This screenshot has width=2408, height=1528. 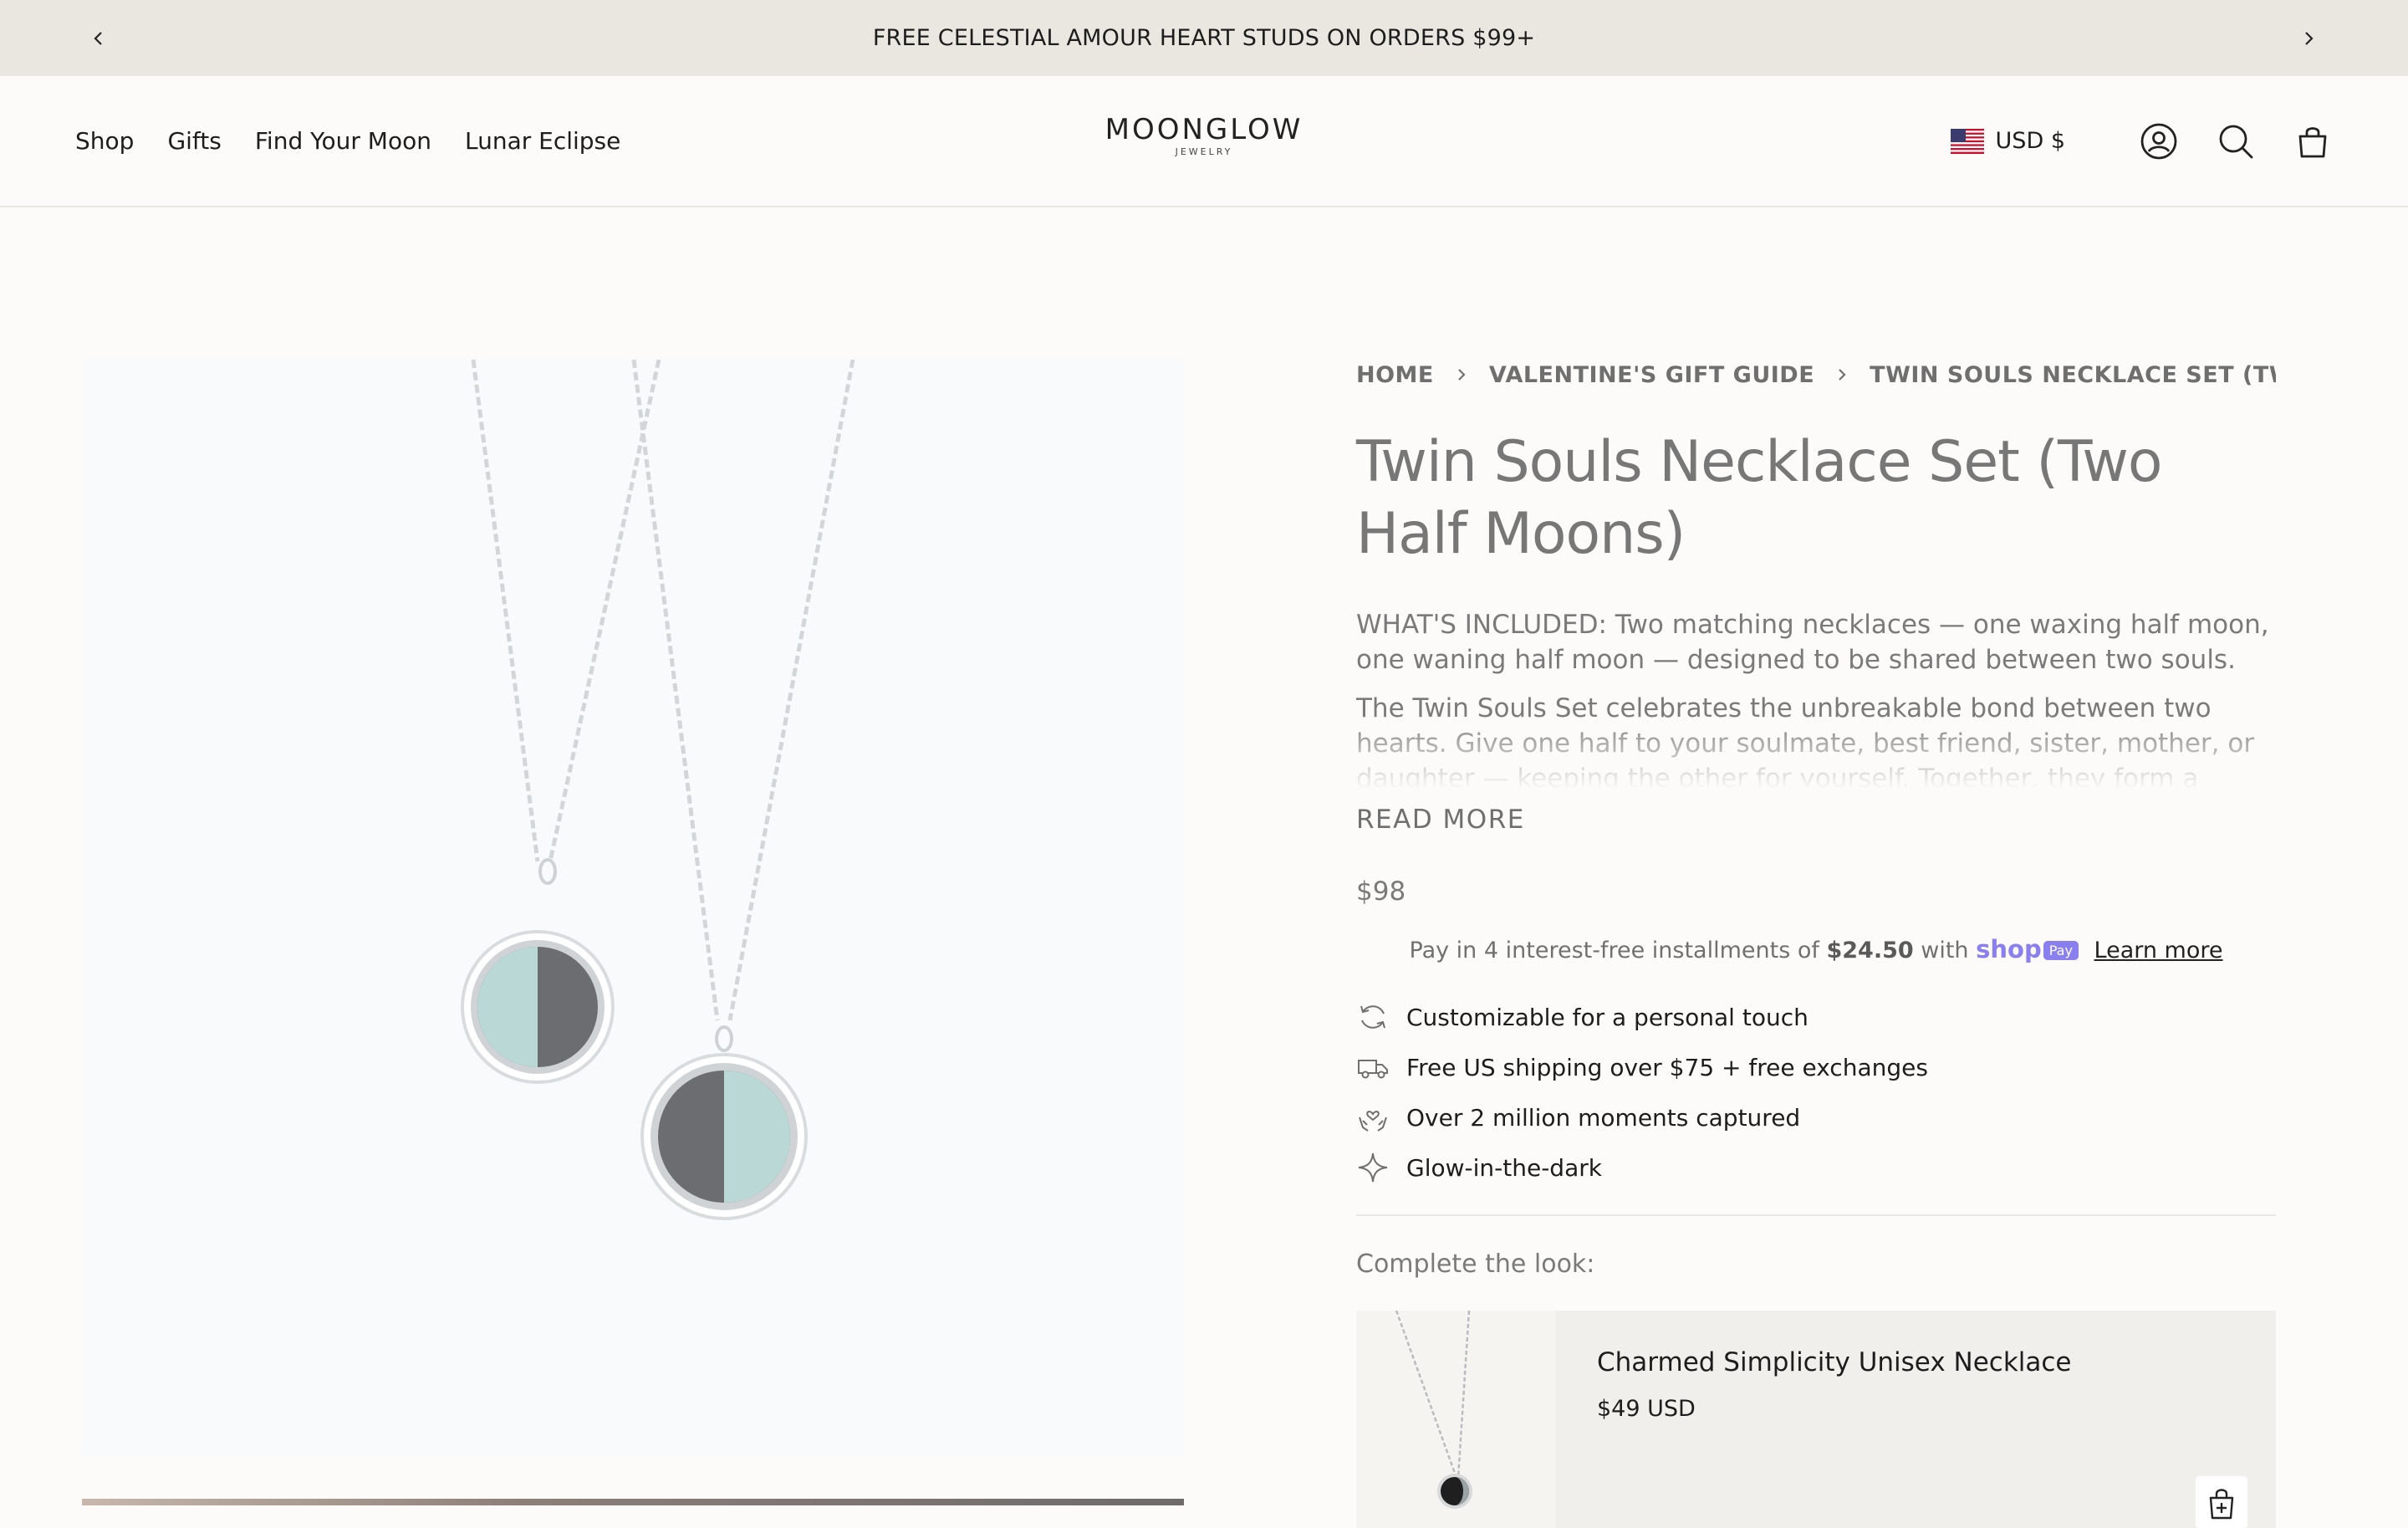 I want to click on add-to-bag-icon, so click(x=2222, y=1504).